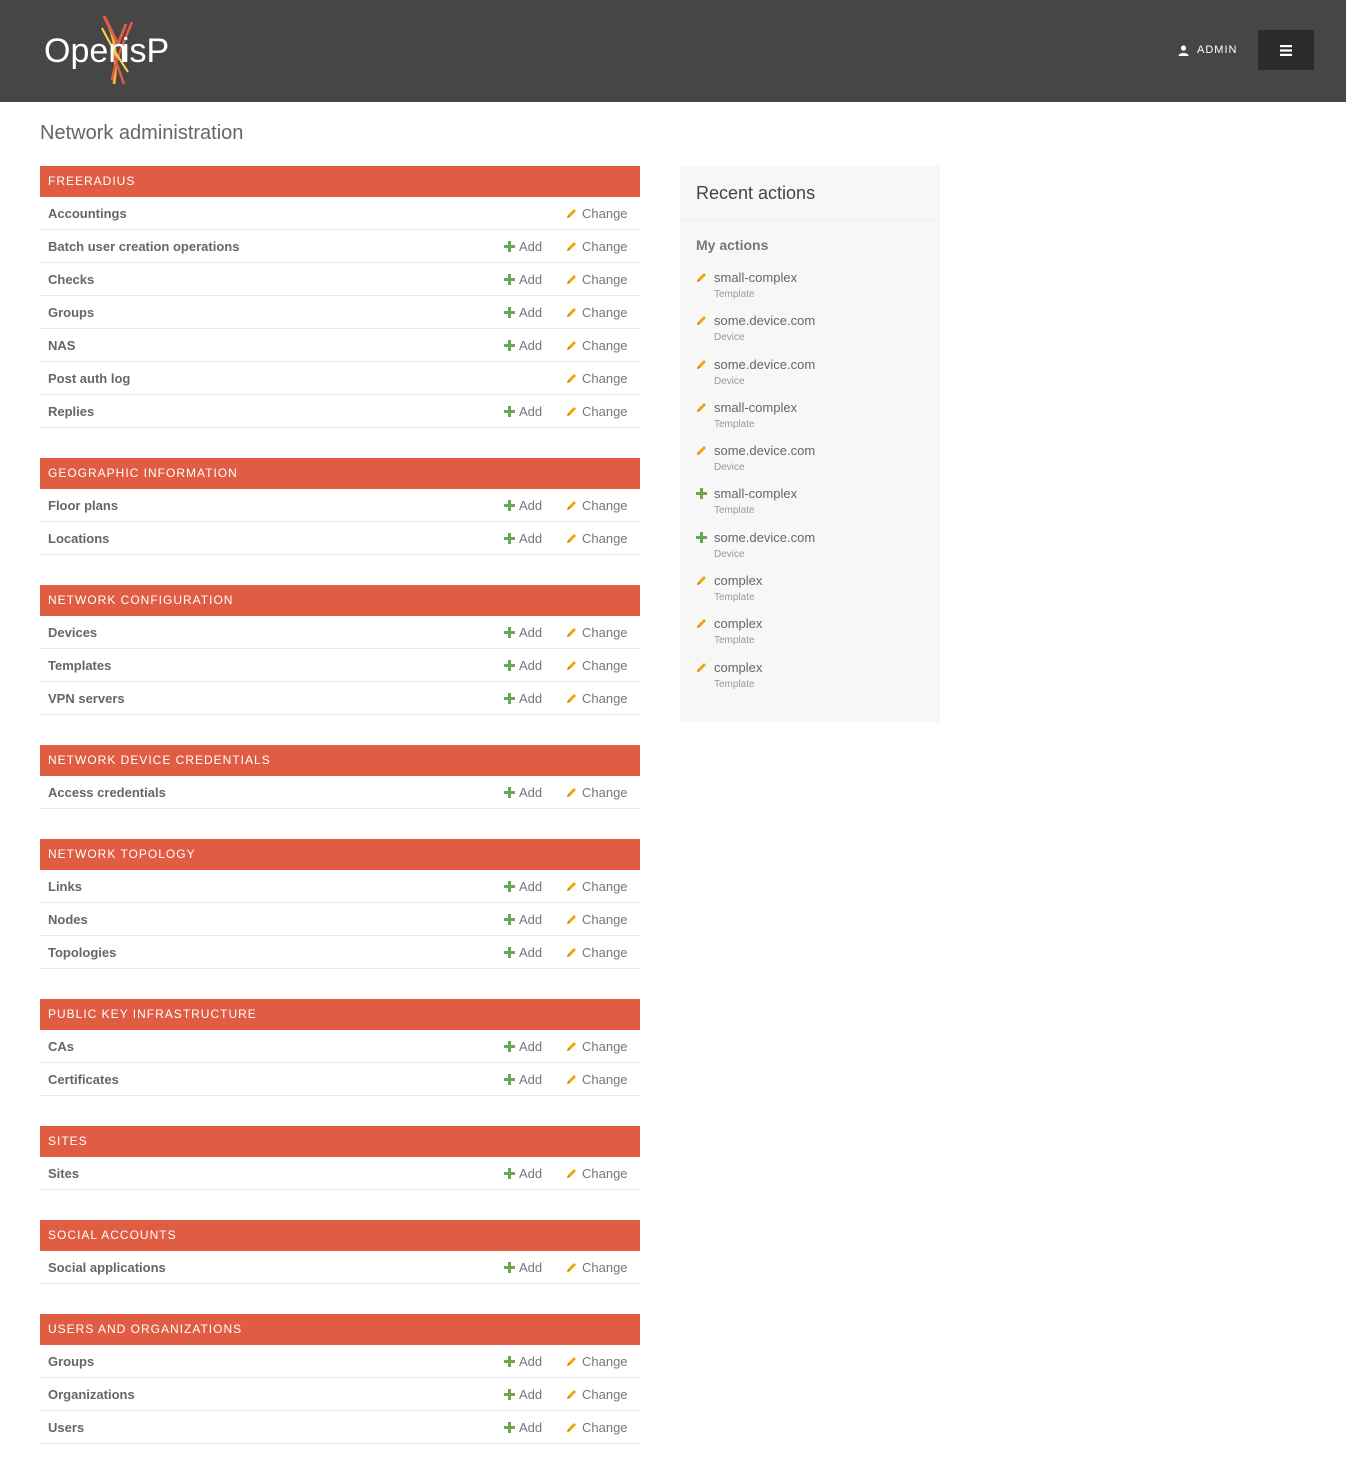 The image size is (1346, 1474). I want to click on model-link: Locations, so click(78, 538).